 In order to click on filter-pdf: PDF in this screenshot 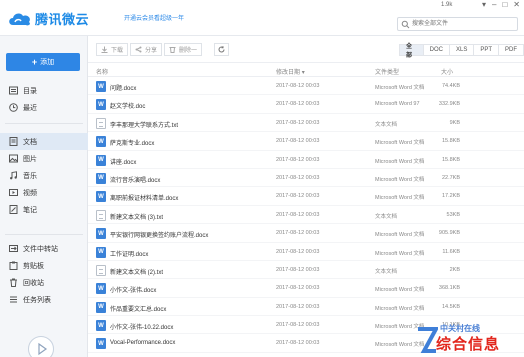, I will do `click(511, 50)`.